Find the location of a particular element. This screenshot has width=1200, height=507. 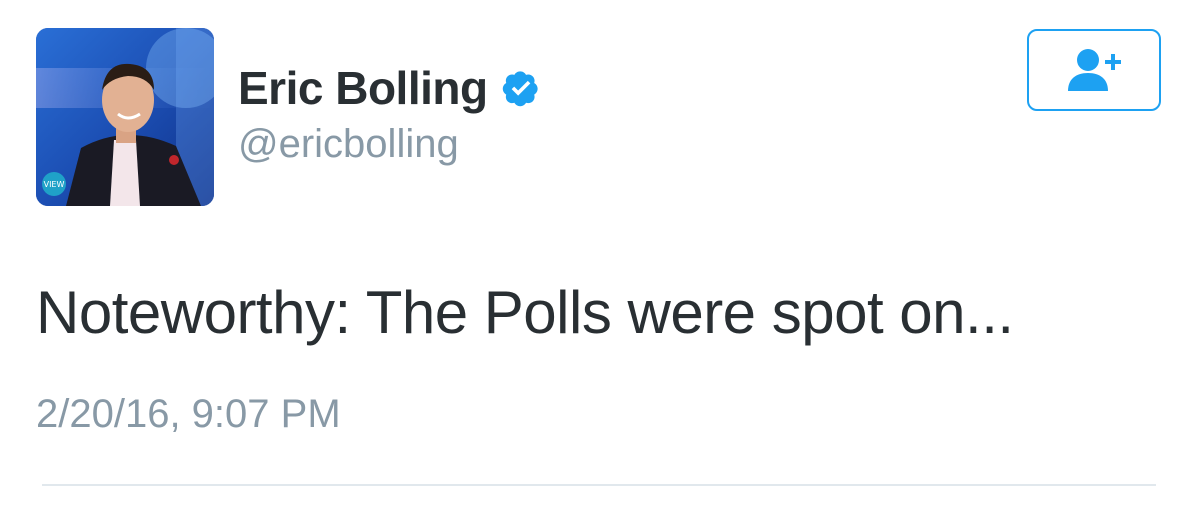

user-handle: @ericbolling is located at coordinates (348, 144).